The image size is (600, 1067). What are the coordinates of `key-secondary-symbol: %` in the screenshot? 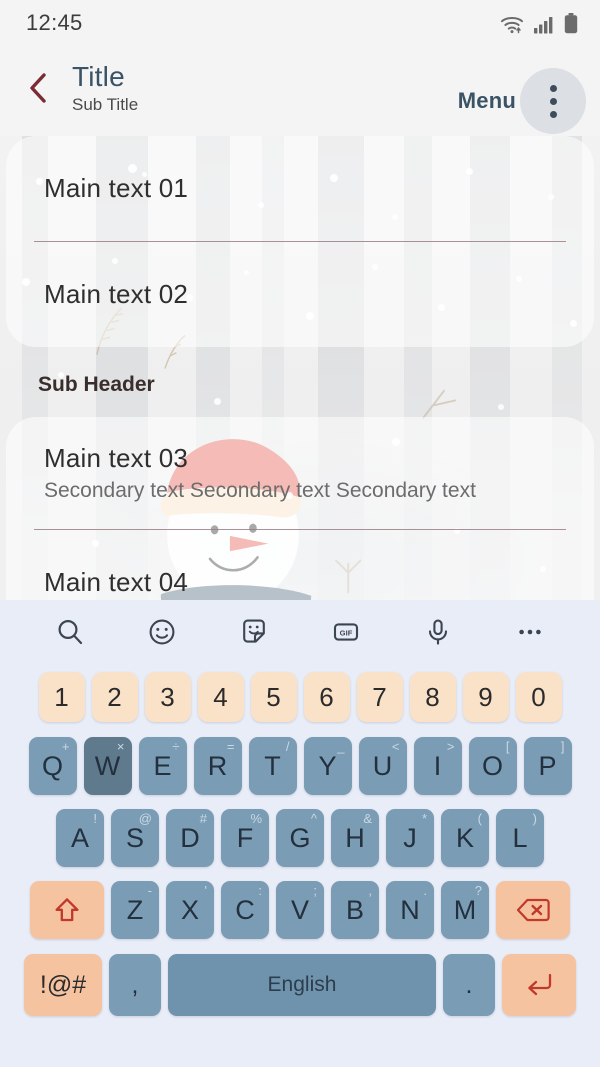 It's located at (256, 818).